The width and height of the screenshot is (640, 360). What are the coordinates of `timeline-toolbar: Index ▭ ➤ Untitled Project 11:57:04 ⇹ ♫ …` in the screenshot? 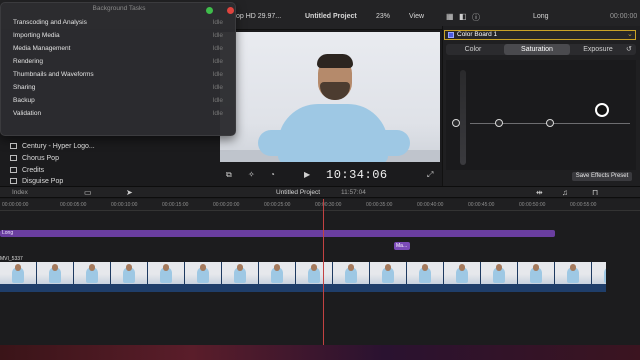 It's located at (320, 192).